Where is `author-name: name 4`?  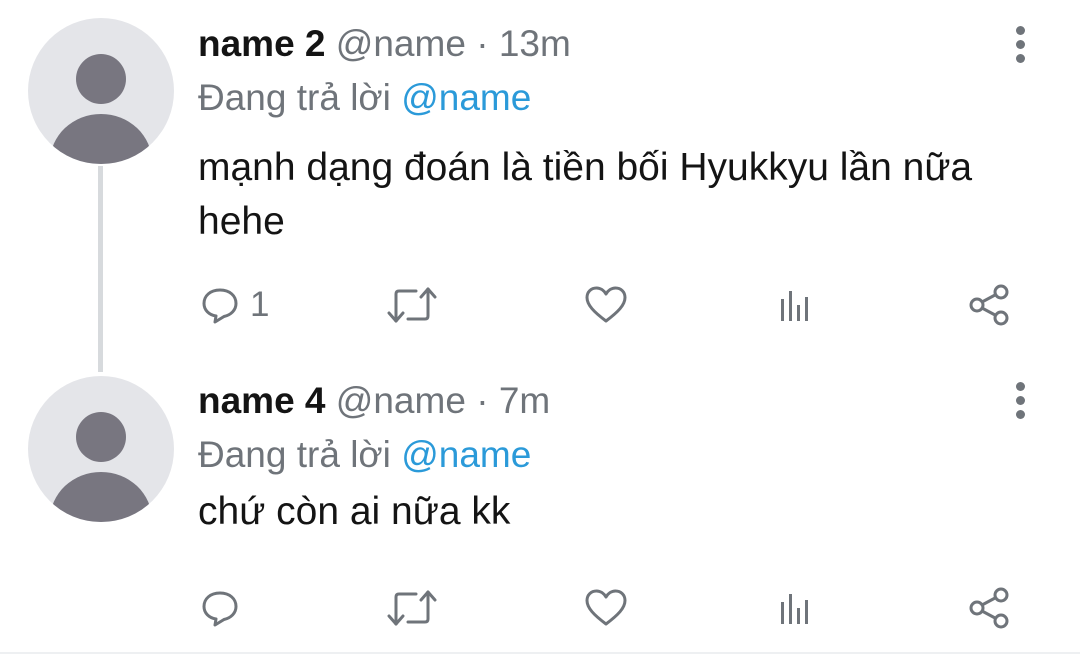 author-name: name 4 is located at coordinates (262, 400).